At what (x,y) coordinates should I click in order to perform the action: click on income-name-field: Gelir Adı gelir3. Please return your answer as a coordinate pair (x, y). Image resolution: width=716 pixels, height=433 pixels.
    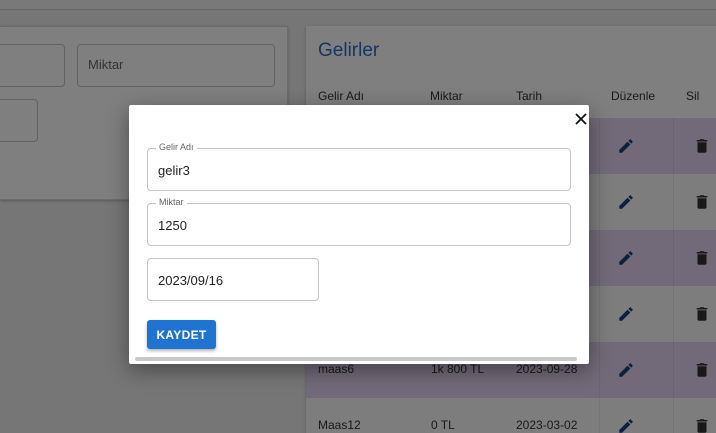
    Looking at the image, I should click on (359, 166).